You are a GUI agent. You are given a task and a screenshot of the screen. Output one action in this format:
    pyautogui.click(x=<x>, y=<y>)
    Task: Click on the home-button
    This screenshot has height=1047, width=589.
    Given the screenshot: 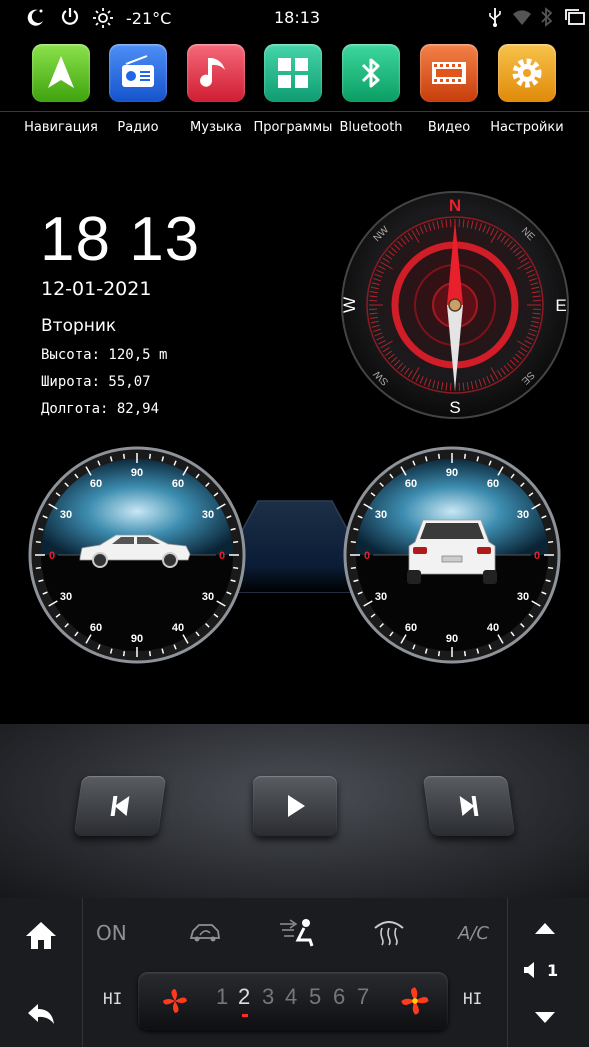 What is the action you would take?
    pyautogui.click(x=41, y=935)
    